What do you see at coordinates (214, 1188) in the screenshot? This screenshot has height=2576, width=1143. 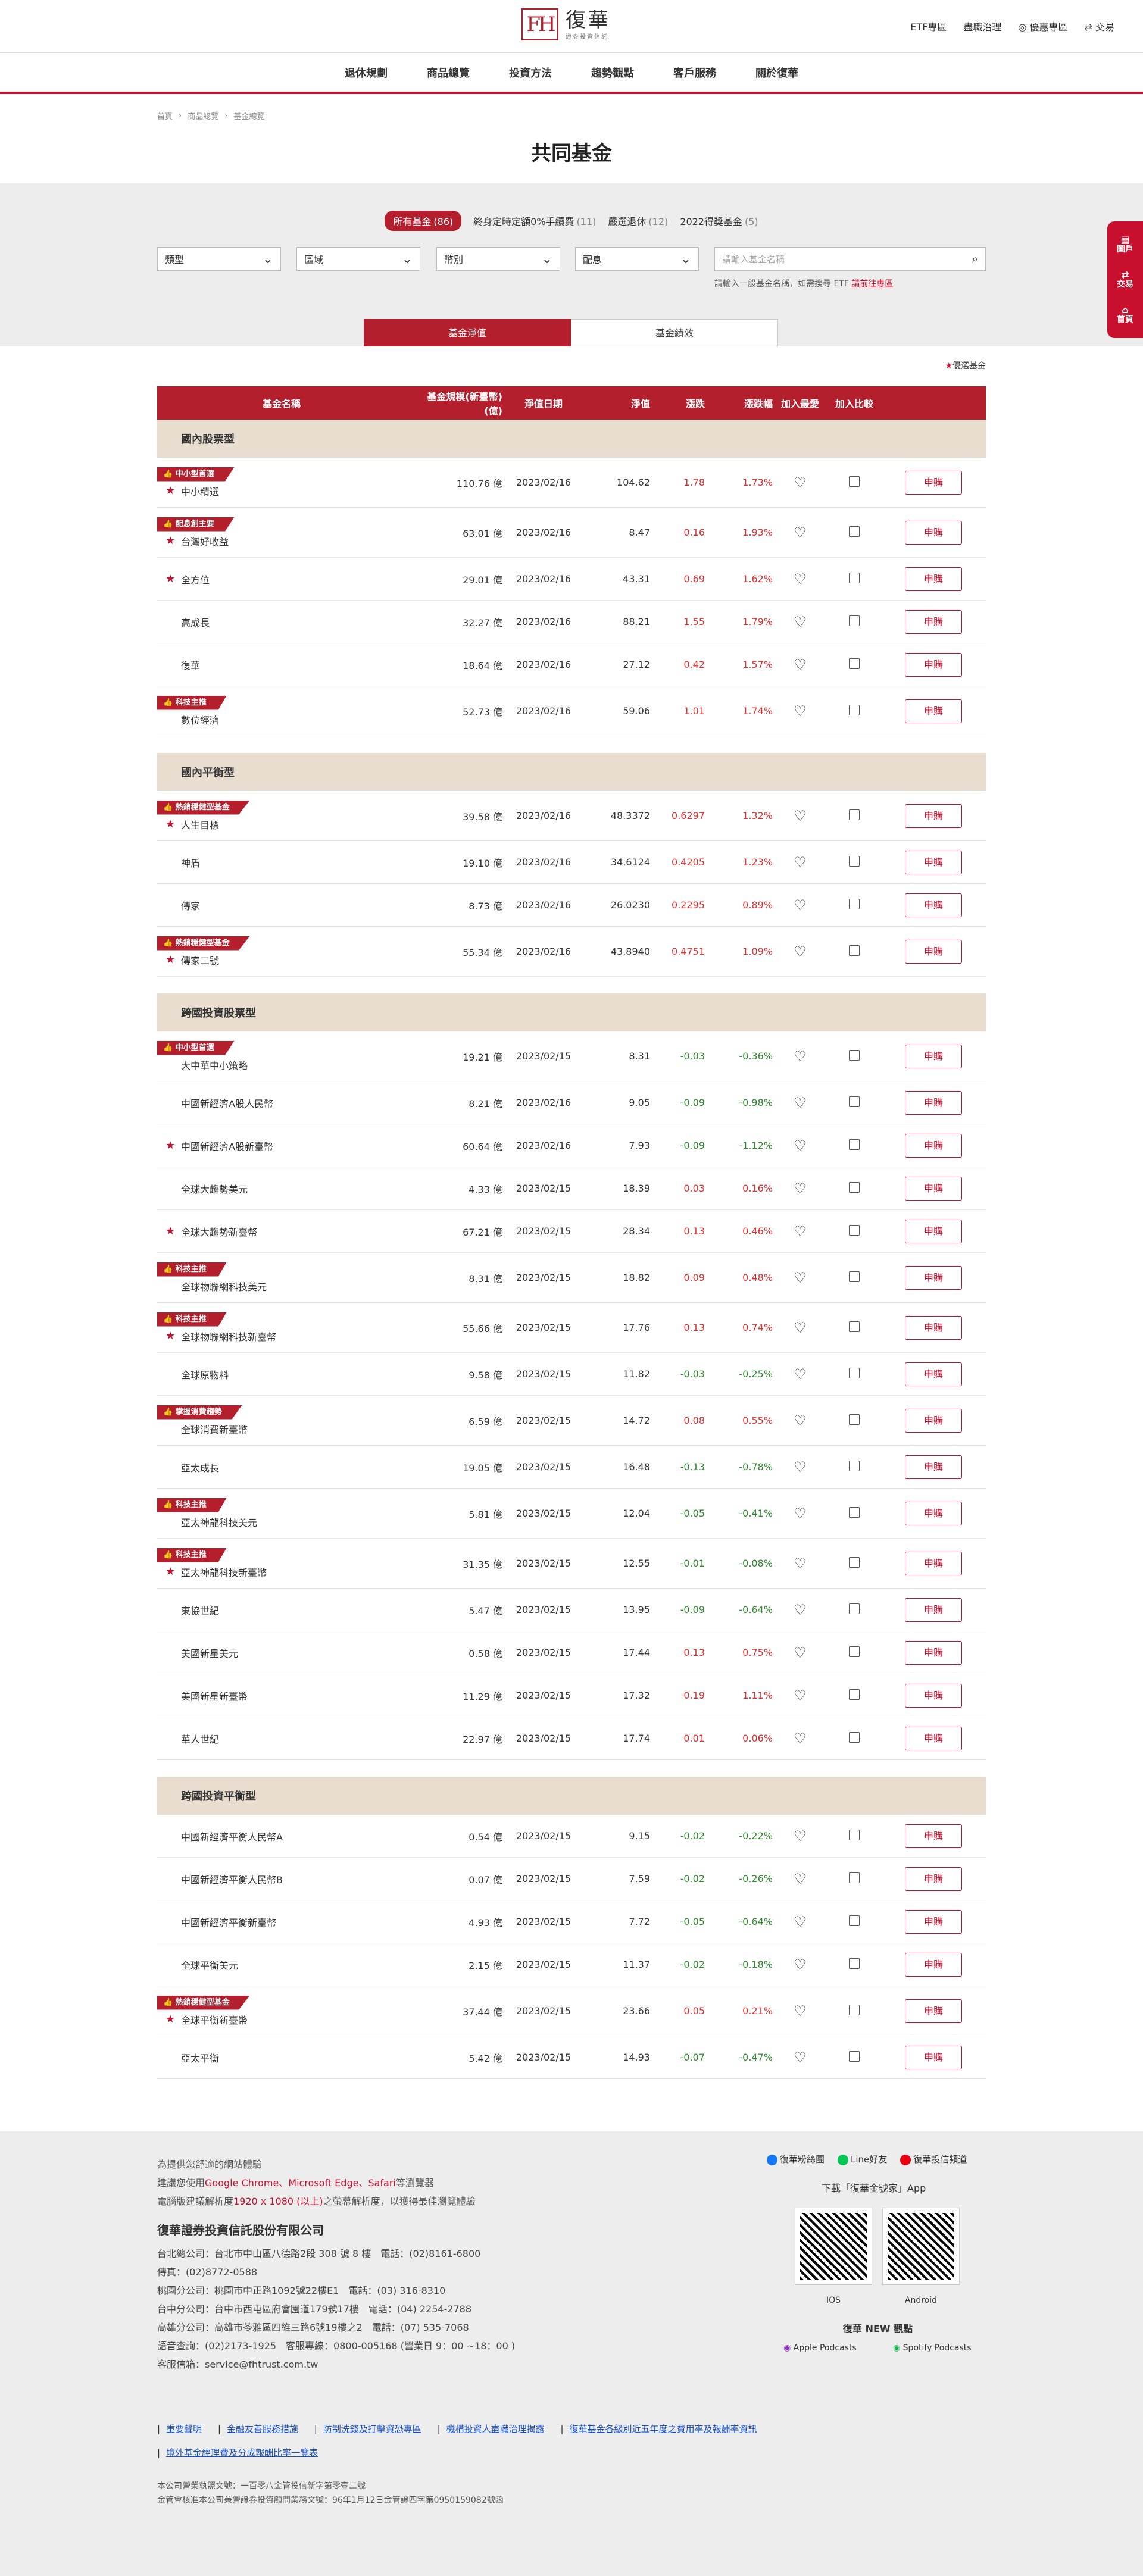 I see `fund-name-link: 全球大趨勢美元` at bounding box center [214, 1188].